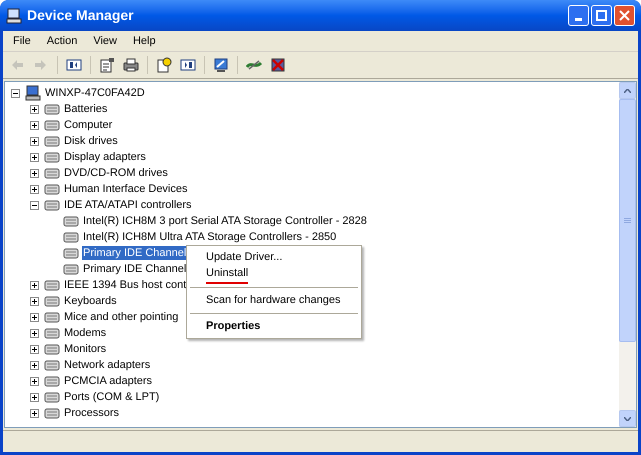  I want to click on tree-item: IDE ATA/ATAPI controllers, so click(128, 205).